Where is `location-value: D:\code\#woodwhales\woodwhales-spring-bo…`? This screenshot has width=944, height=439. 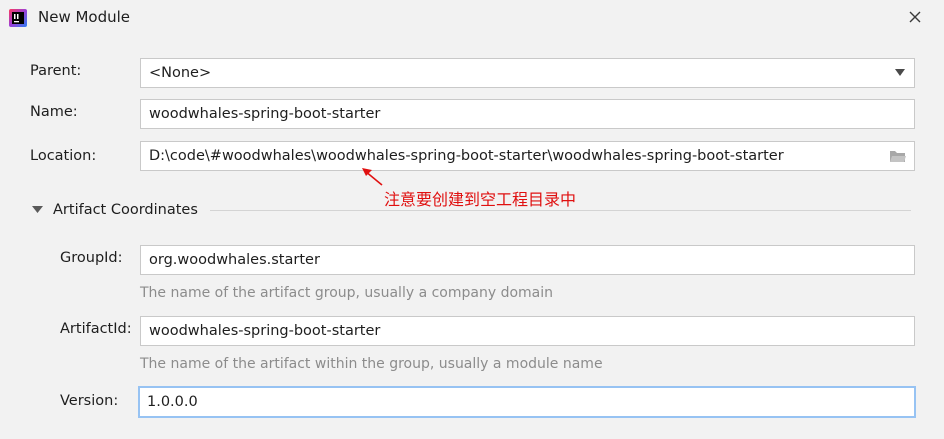
location-value: D:\code\#woodwhales\woodwhales-spring-bo… is located at coordinates (466, 156).